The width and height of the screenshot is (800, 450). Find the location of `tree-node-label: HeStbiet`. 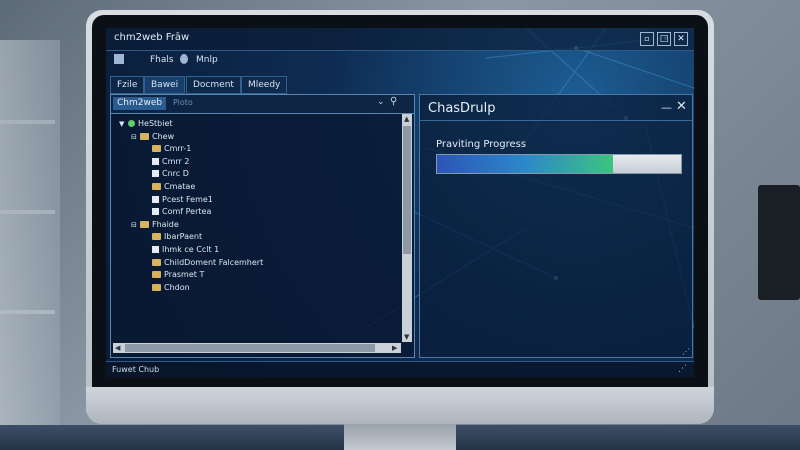

tree-node-label: HeStbiet is located at coordinates (155, 123).